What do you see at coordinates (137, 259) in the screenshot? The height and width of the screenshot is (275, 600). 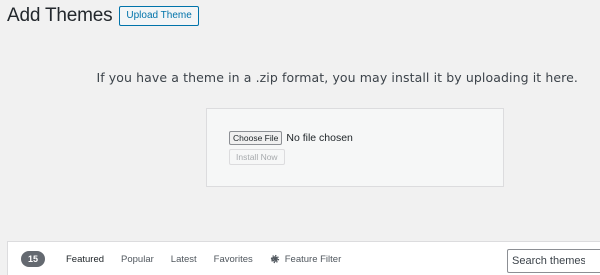 I see `filter-link-popular: Popular` at bounding box center [137, 259].